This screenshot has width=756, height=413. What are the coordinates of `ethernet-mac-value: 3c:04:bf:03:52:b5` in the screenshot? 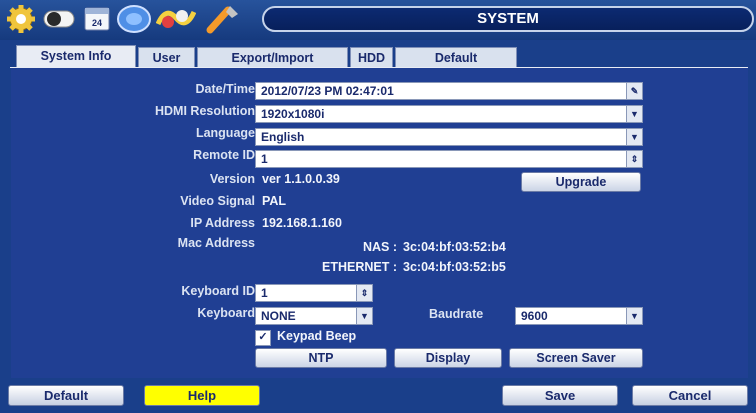 It's located at (454, 267).